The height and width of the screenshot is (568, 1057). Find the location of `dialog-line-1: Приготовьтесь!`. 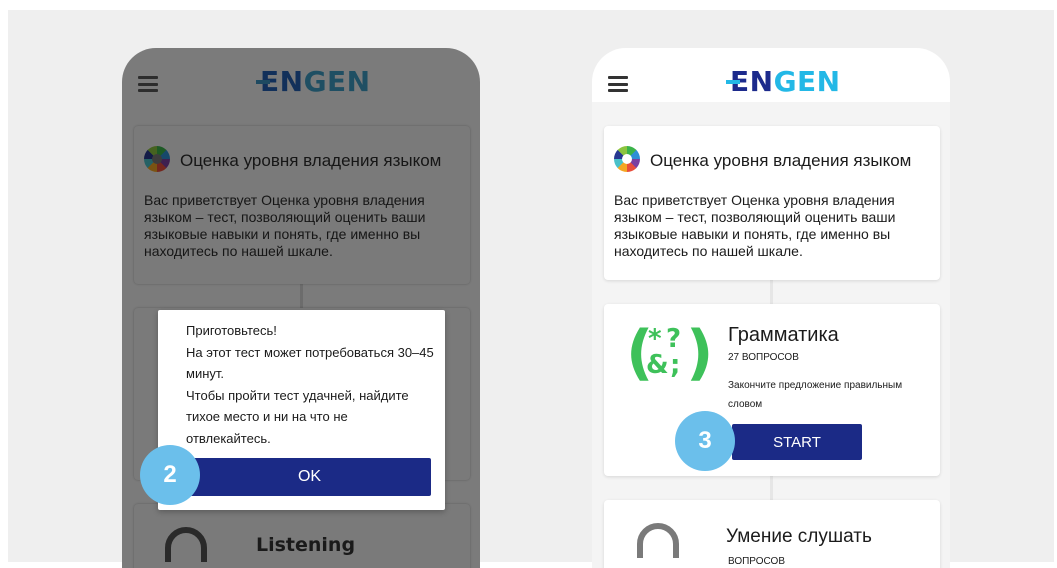

dialog-line-1: Приготовьтесь! is located at coordinates (231, 330).